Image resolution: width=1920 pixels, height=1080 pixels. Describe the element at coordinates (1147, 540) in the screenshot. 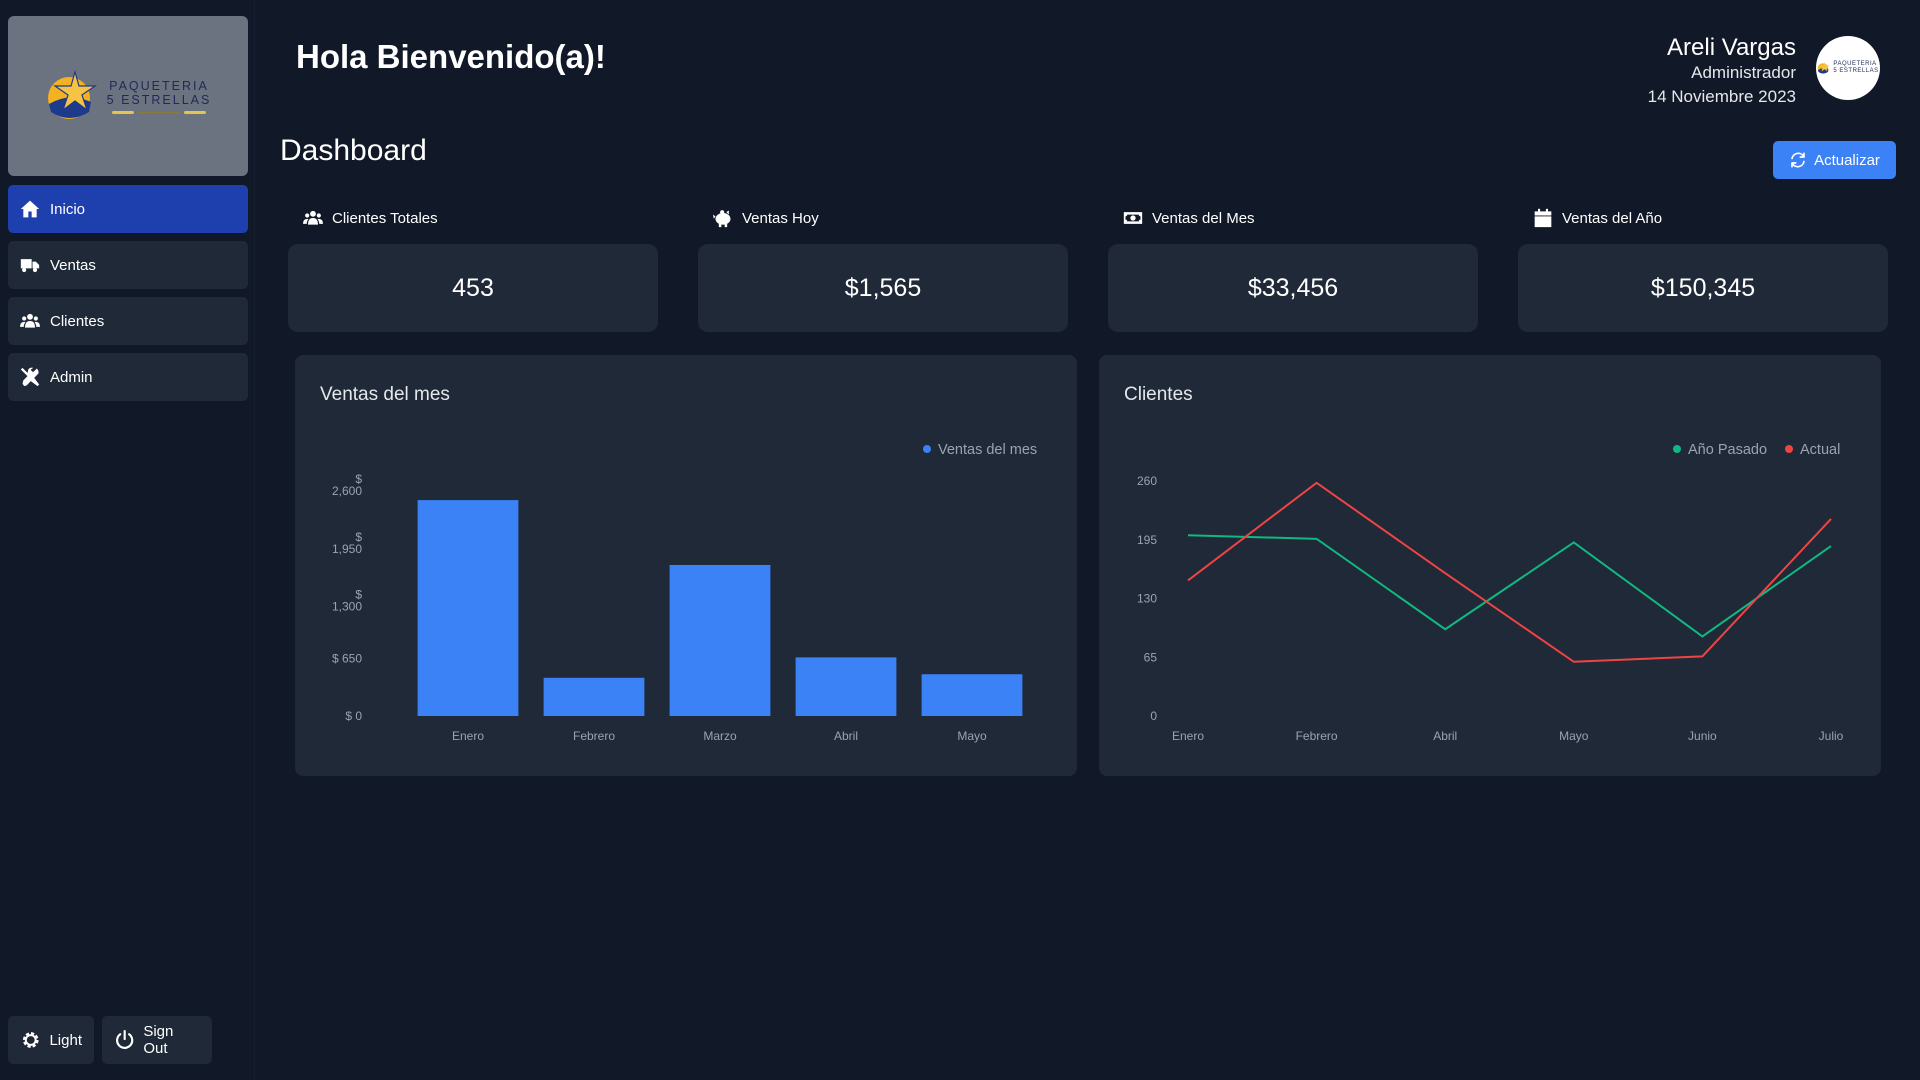

I see `y-tick-label: 195` at that location.